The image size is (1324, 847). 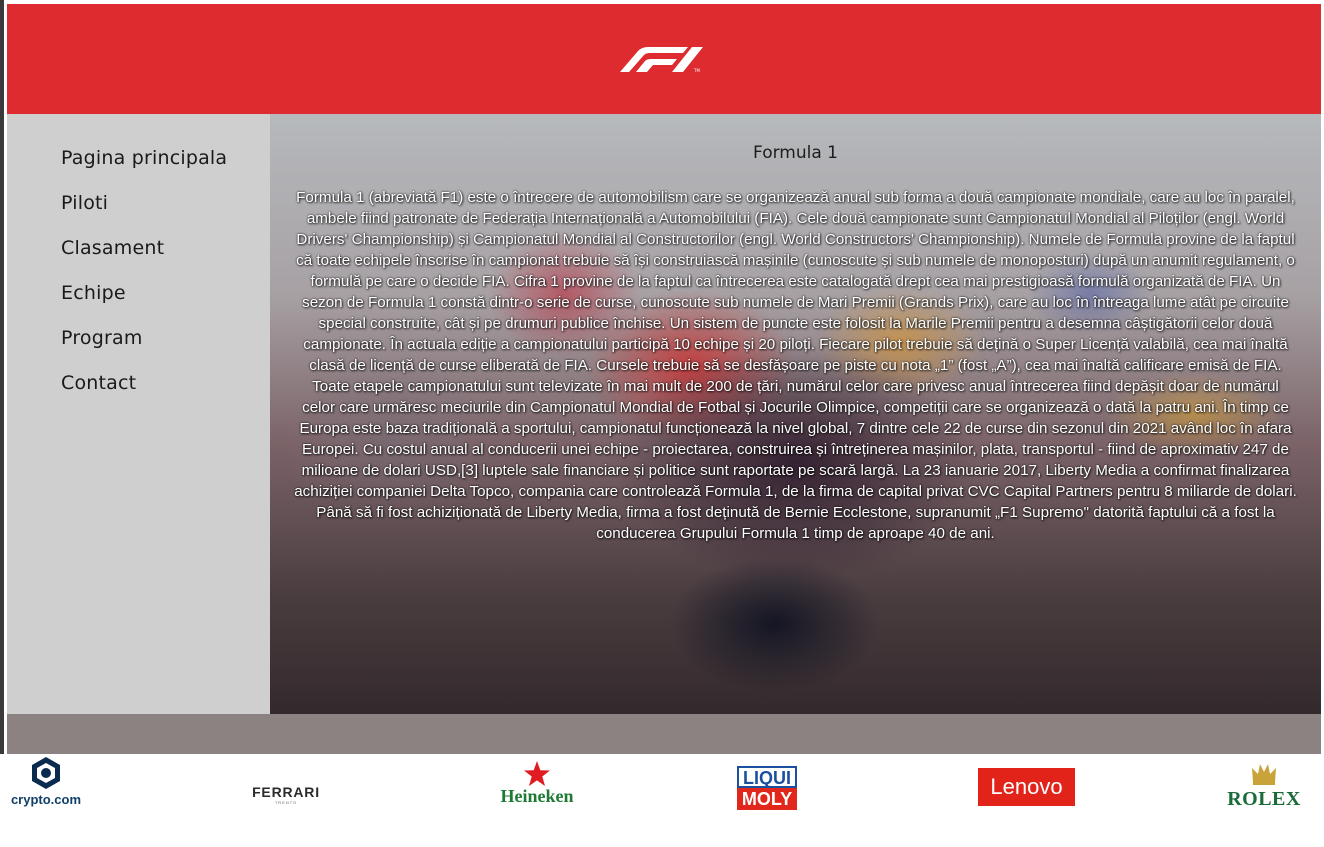 What do you see at coordinates (664, 734) in the screenshot?
I see `footer-bar` at bounding box center [664, 734].